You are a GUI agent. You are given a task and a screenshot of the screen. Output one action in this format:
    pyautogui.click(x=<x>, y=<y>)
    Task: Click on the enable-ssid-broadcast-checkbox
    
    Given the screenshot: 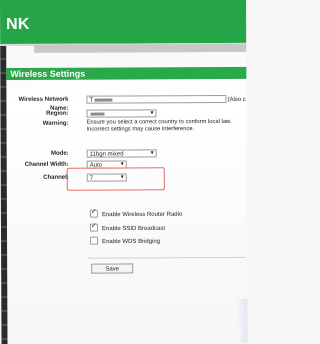 What is the action you would take?
    pyautogui.click(x=94, y=227)
    